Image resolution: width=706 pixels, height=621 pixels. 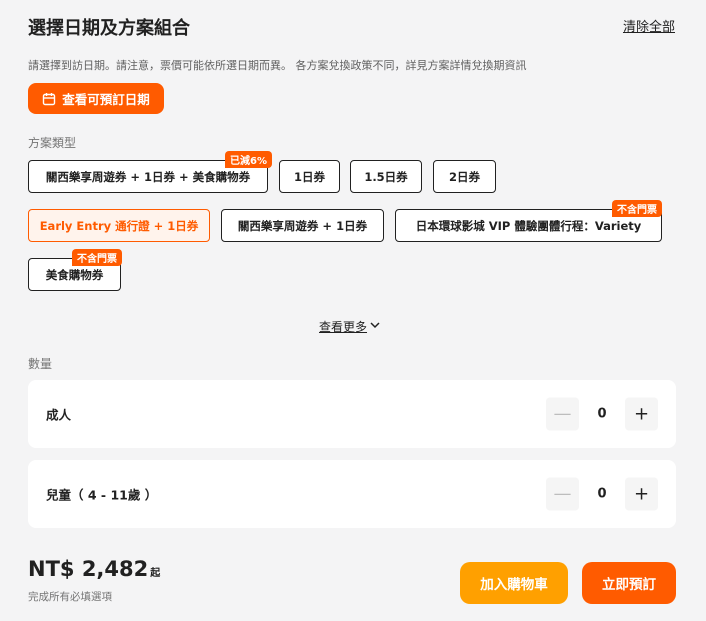 I want to click on view-dates-button: 查看可預訂日期, so click(x=96, y=98).